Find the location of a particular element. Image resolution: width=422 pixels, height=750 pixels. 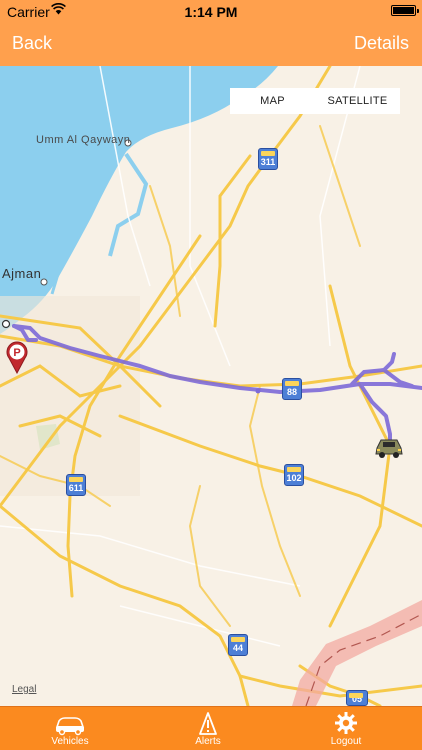

highway-shield-611: 611 is located at coordinates (76, 485).